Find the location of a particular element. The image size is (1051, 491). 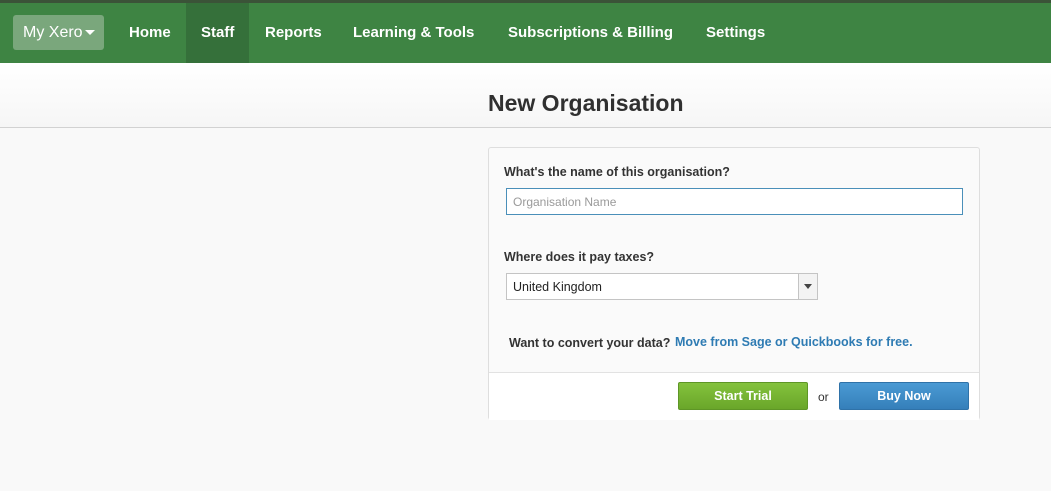

dropdown-arrow-button is located at coordinates (807, 286).